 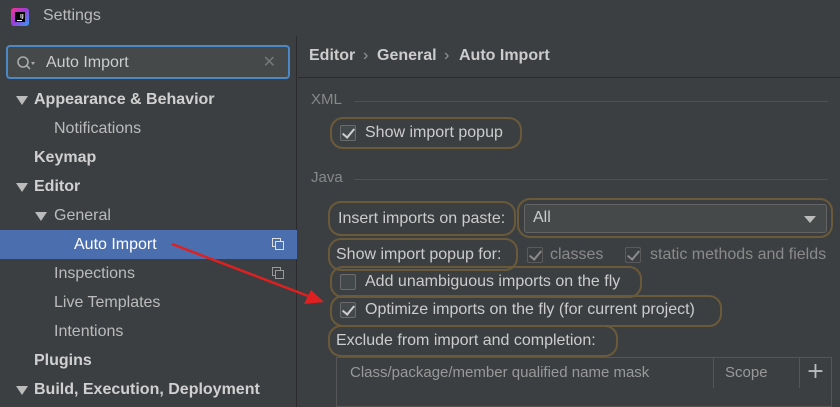 What do you see at coordinates (20, 17) in the screenshot?
I see `intellij-app-icon: IJ` at bounding box center [20, 17].